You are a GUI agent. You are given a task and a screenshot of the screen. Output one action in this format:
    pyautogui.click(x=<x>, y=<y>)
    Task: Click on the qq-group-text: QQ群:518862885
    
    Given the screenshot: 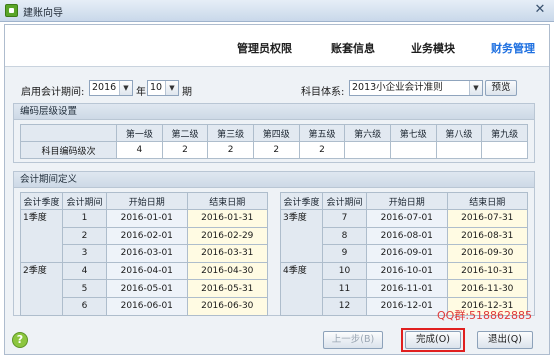 What is the action you would take?
    pyautogui.click(x=485, y=315)
    